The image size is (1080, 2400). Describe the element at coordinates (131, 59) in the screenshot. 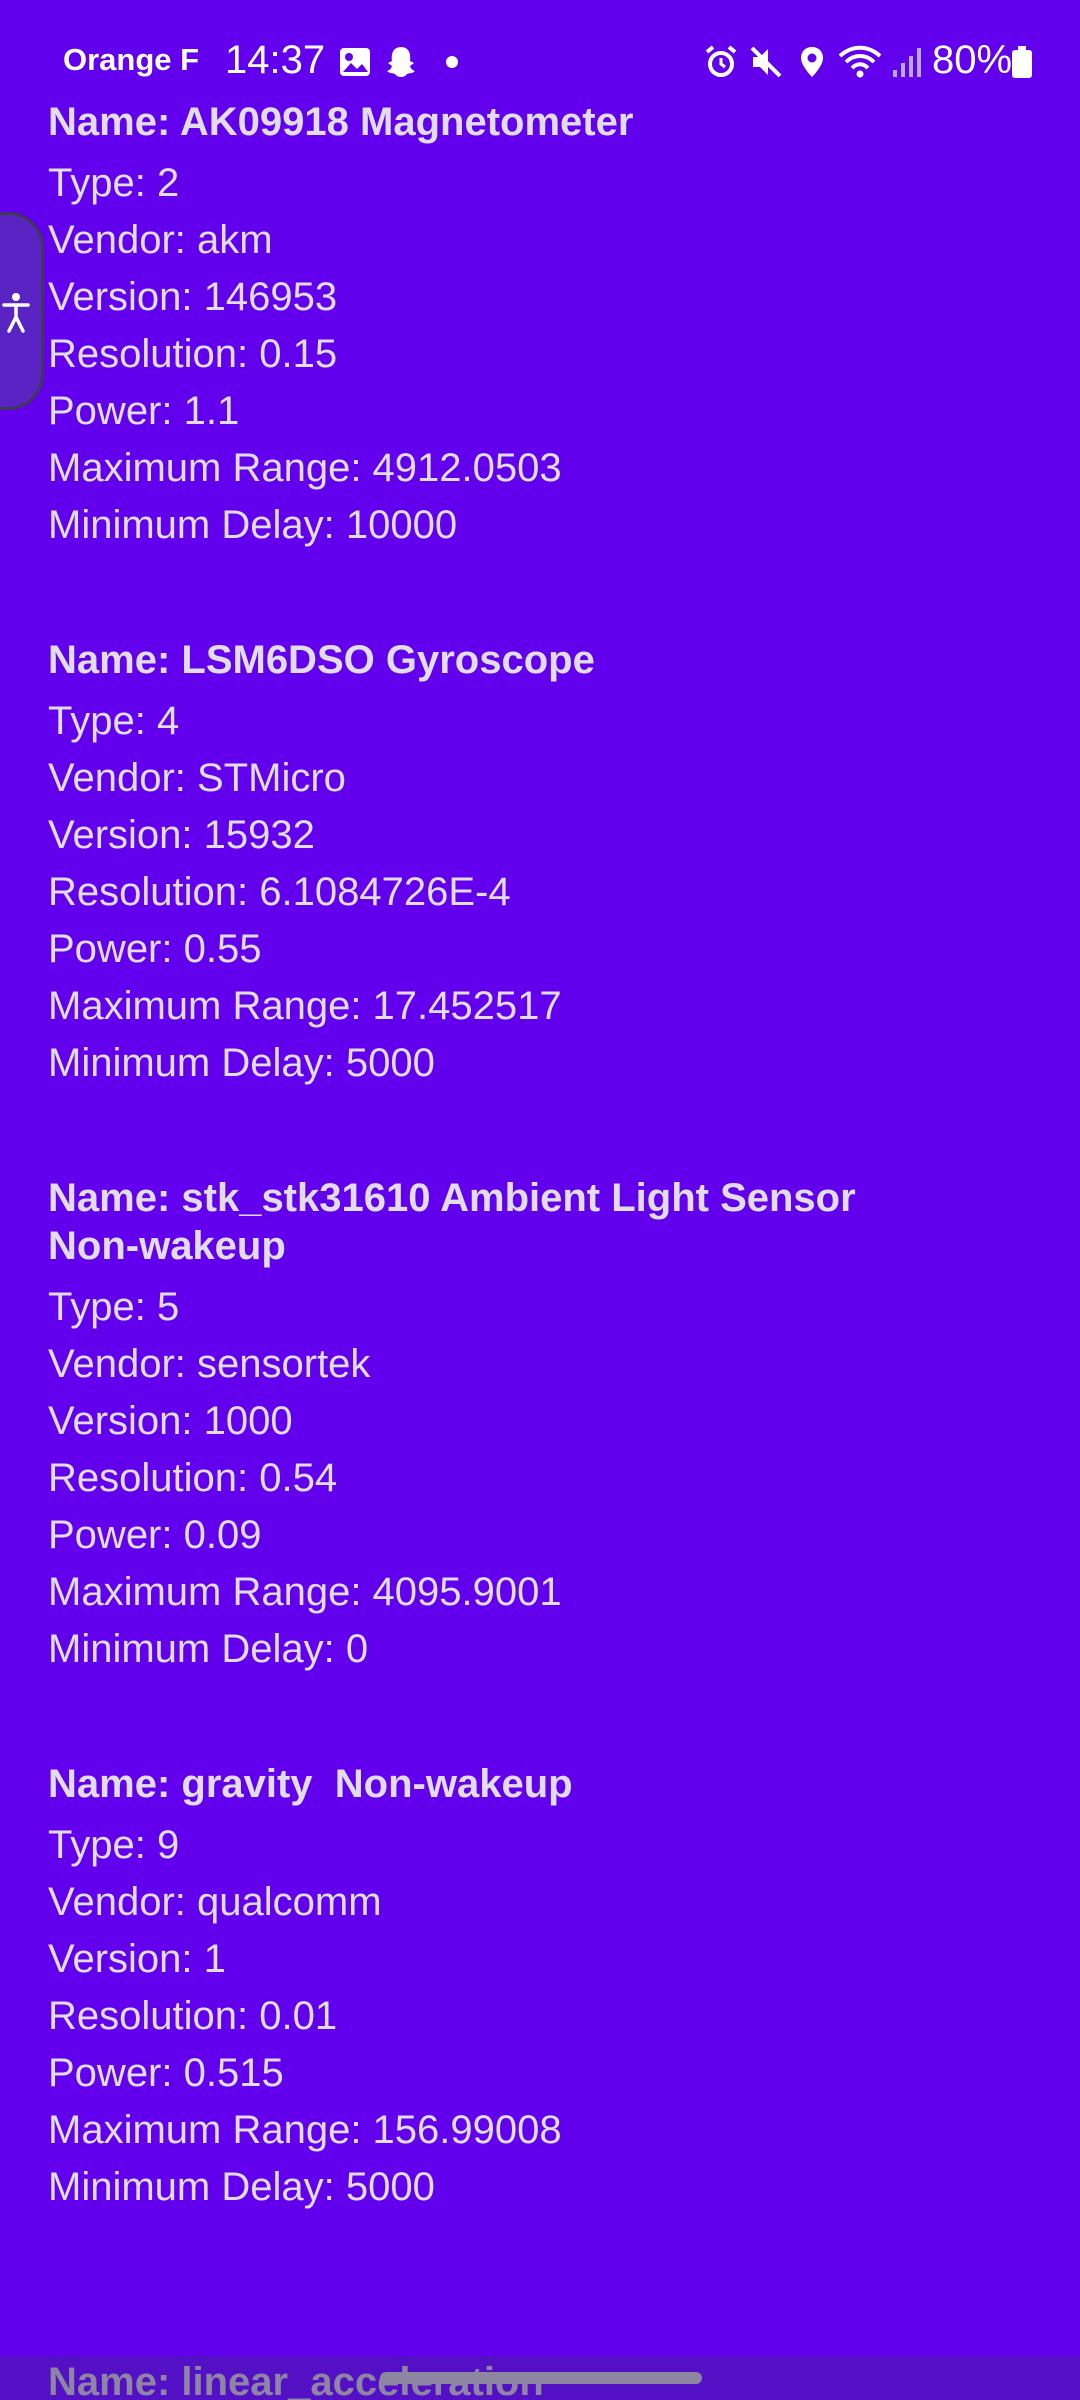

I see `carrier-name: Orange F` at that location.